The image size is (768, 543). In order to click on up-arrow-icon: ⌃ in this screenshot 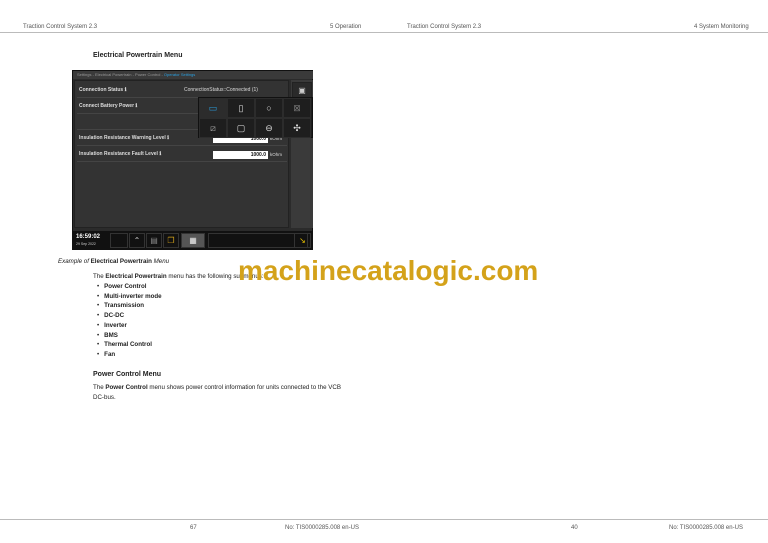, I will do `click(137, 240)`.